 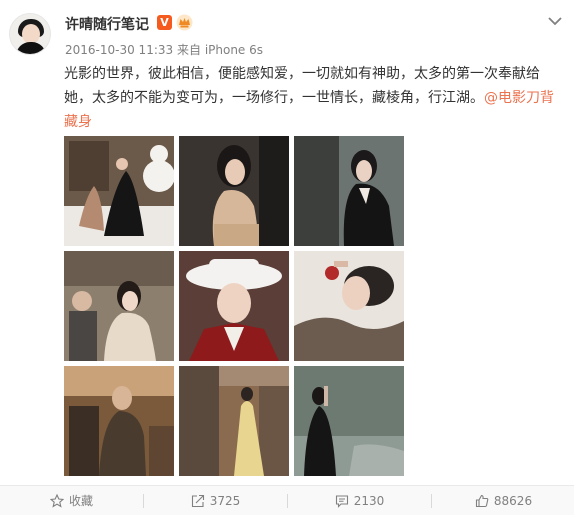 I want to click on avatar, so click(x=30, y=34).